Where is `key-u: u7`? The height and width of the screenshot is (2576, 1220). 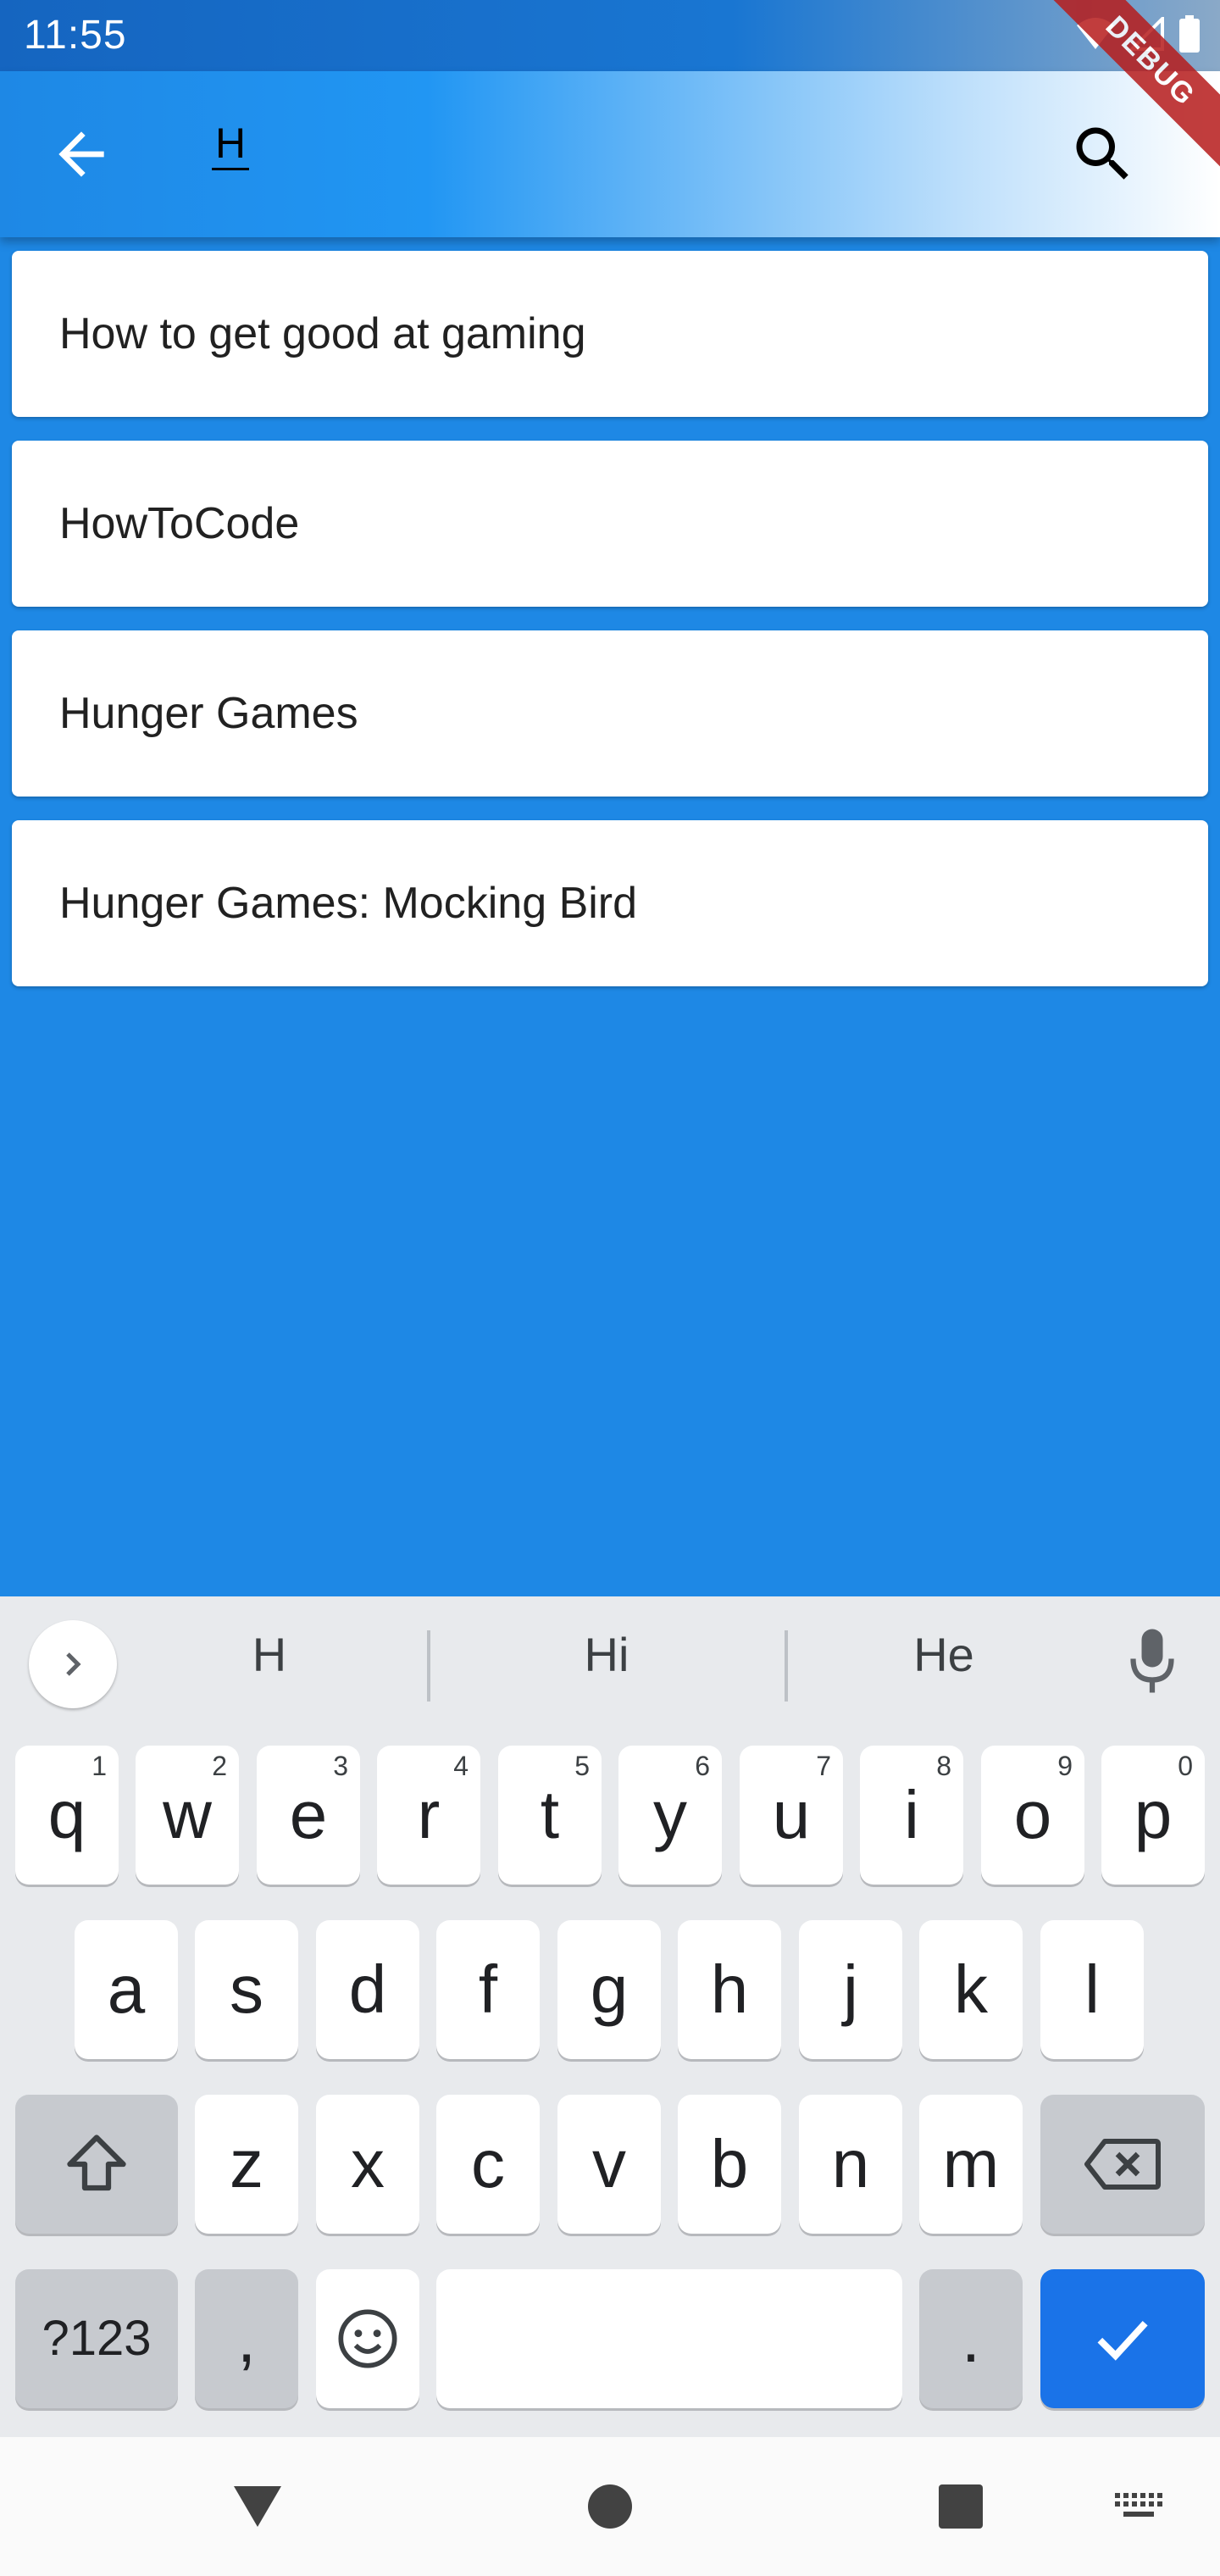
key-u: u7 is located at coordinates (791, 1815).